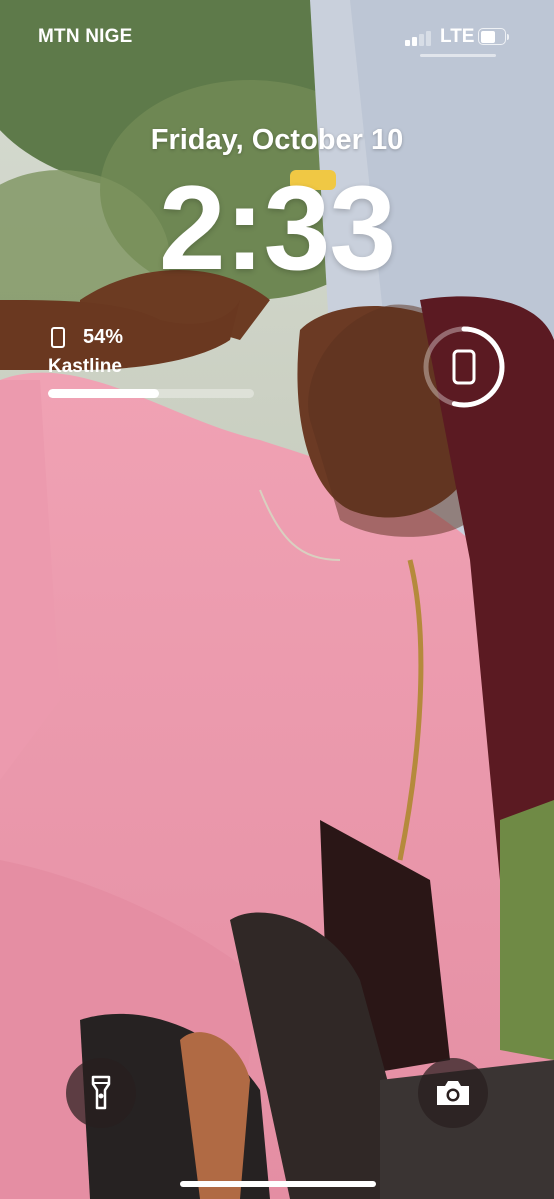 The height and width of the screenshot is (1199, 554). What do you see at coordinates (85, 366) in the screenshot?
I see `device-name: Kastline` at bounding box center [85, 366].